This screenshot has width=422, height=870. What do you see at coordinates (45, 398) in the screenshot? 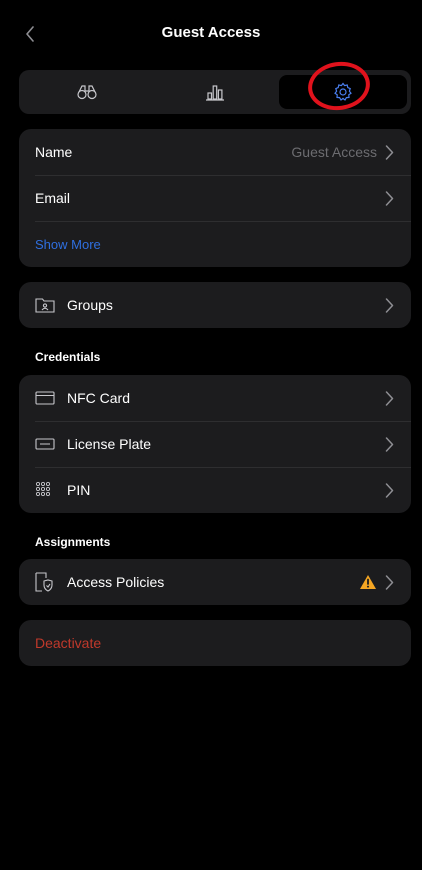
I see `card-icon` at bounding box center [45, 398].